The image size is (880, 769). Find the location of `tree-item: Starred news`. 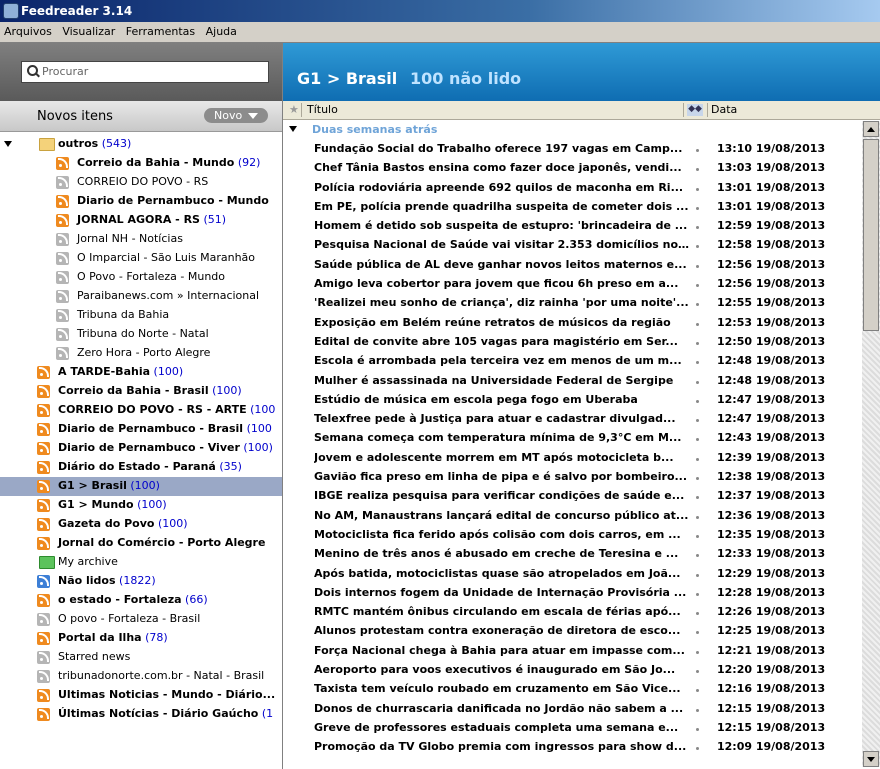

tree-item: Starred news is located at coordinates (141, 657).